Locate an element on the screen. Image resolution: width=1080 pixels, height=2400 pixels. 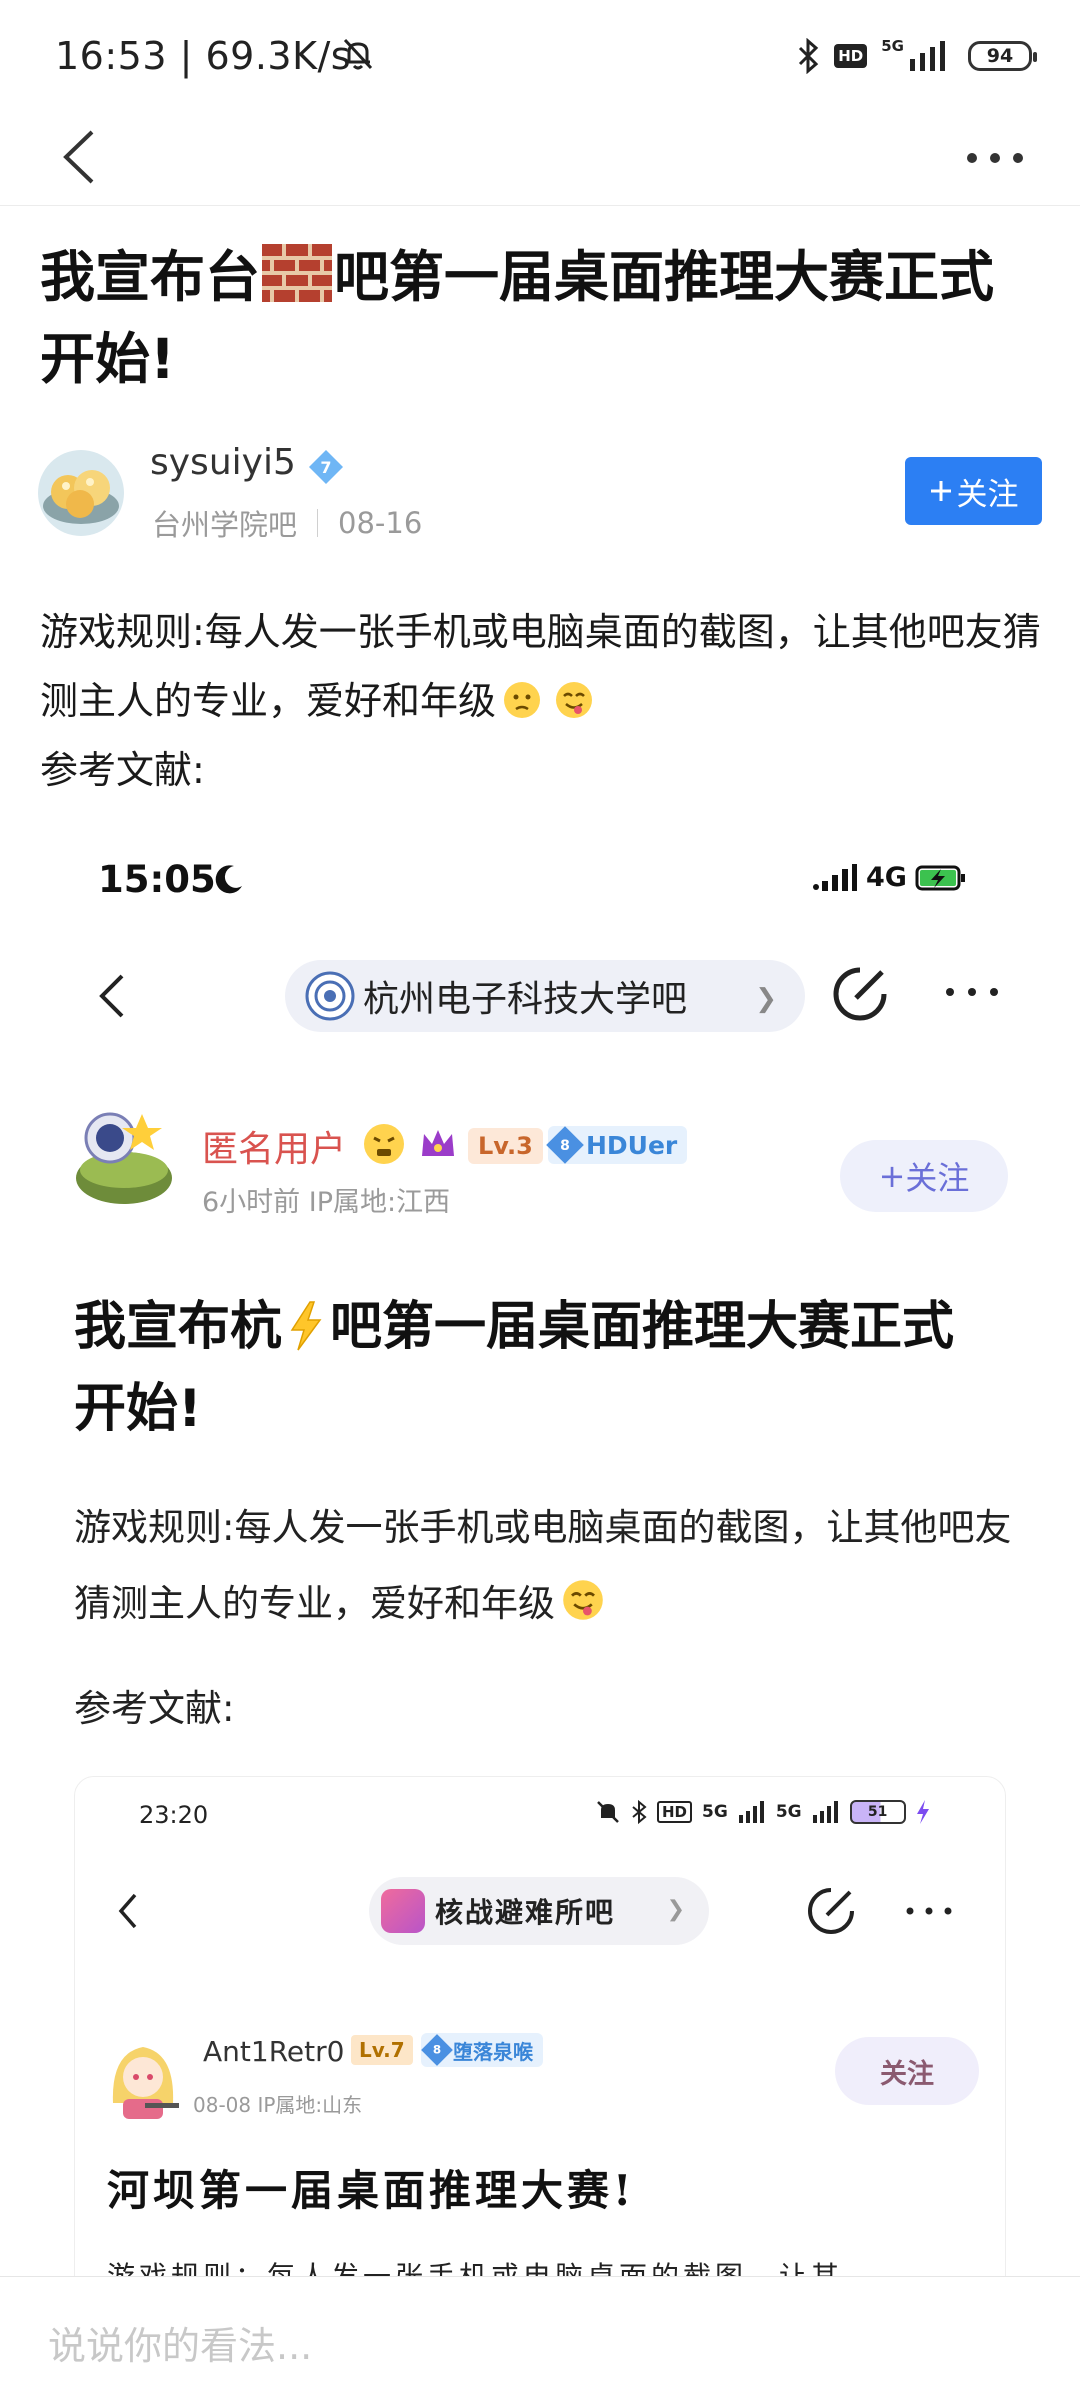
author-avatar is located at coordinates (81, 493).